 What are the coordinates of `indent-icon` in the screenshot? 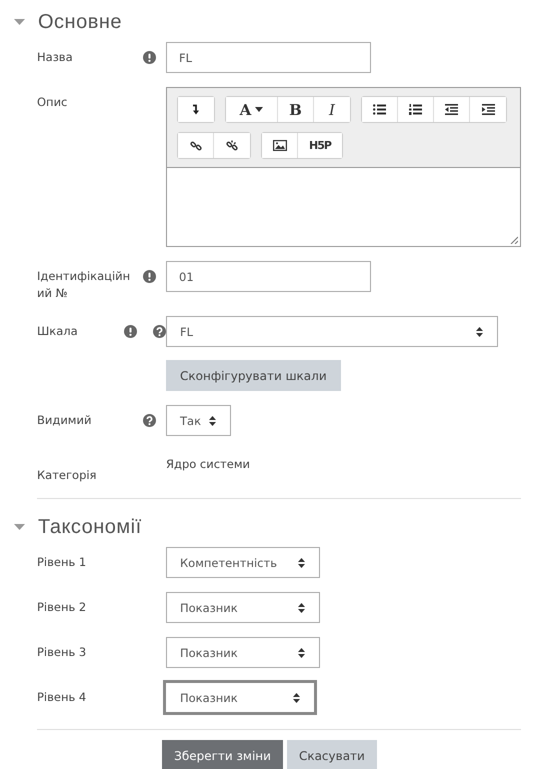 It's located at (488, 109).